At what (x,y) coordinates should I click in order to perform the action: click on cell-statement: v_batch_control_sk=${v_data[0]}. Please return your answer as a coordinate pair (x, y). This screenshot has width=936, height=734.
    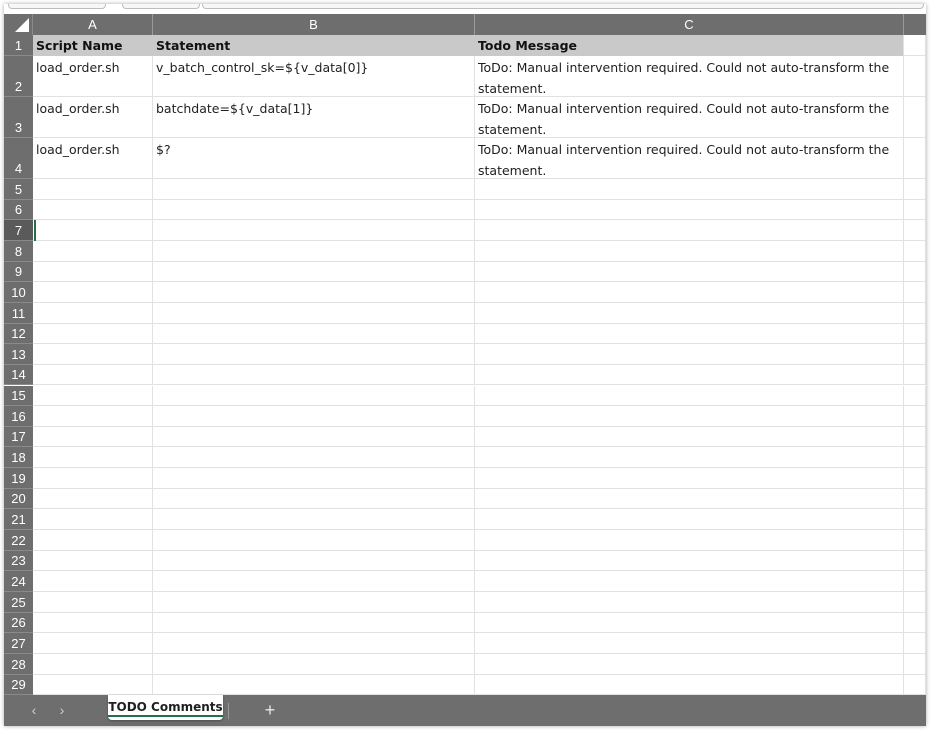
    Looking at the image, I should click on (314, 76).